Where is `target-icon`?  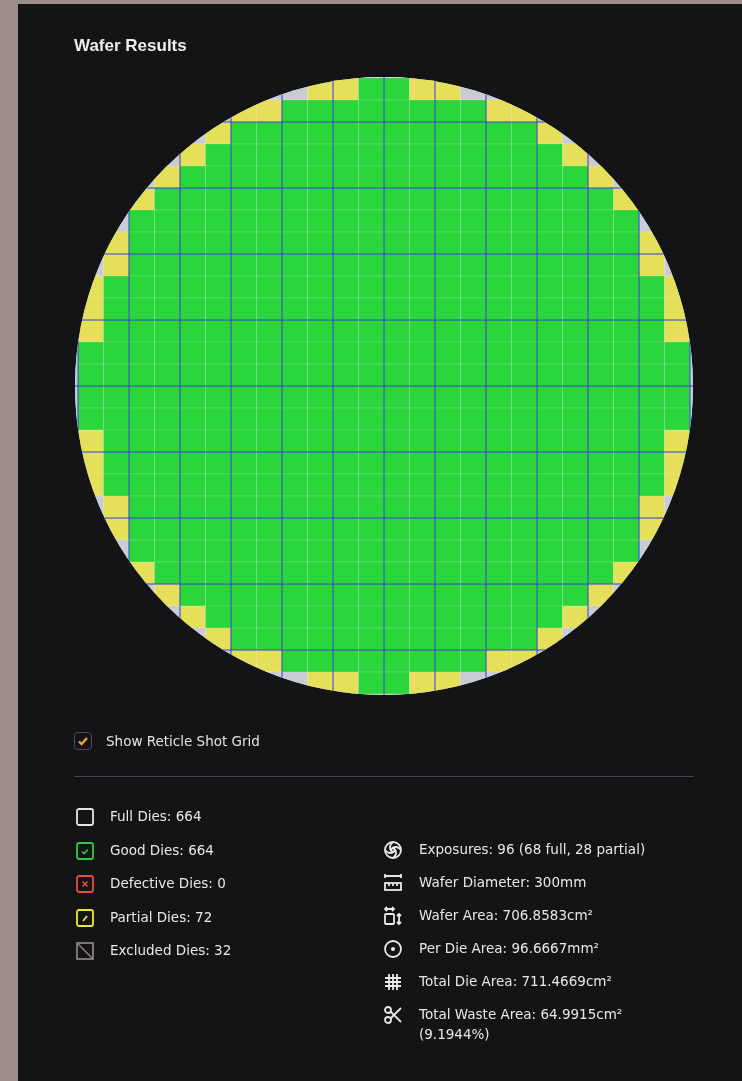 target-icon is located at coordinates (393, 949).